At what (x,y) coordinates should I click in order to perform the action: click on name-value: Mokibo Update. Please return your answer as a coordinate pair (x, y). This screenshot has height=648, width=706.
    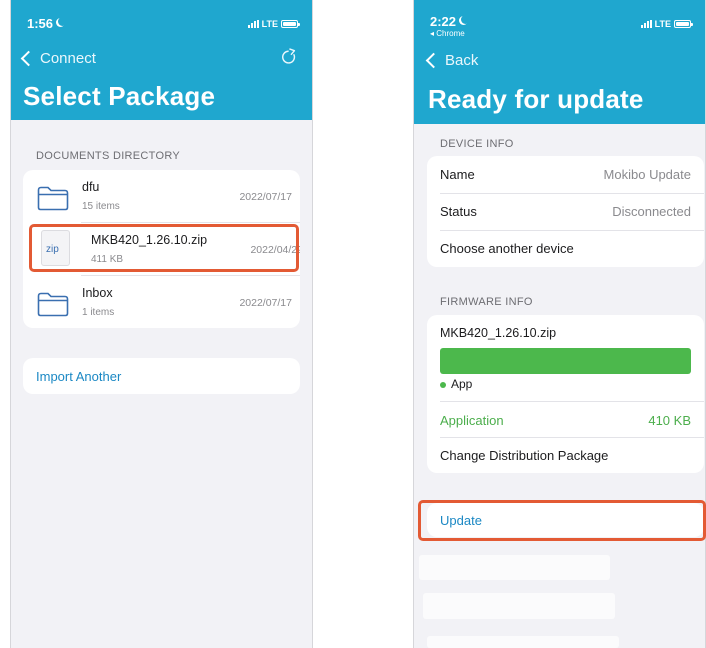
    Looking at the image, I should click on (647, 174).